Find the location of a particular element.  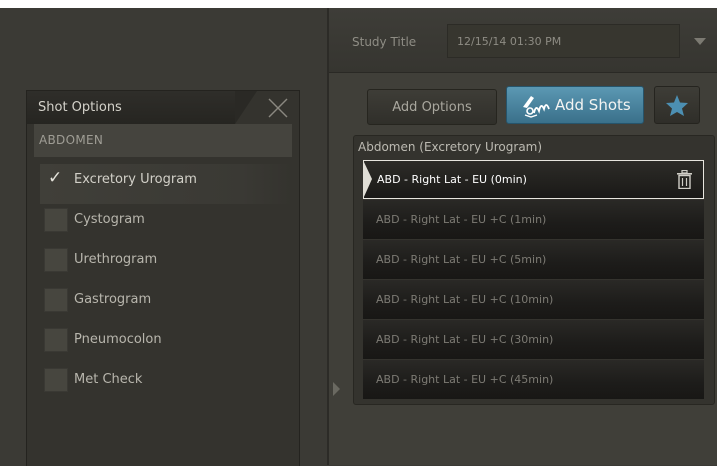

add-options-label: Add Options is located at coordinates (432, 107).